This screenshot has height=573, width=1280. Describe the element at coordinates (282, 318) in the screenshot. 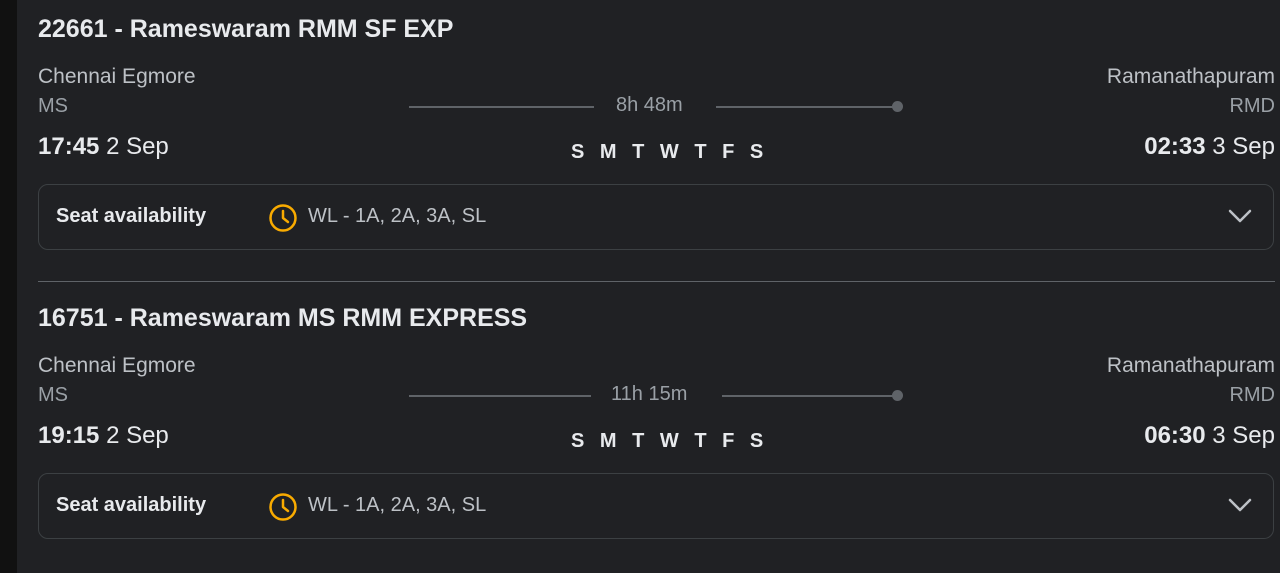

I see `train-title: 16751 - Rameswaram MS RMM EXPRESS` at that location.